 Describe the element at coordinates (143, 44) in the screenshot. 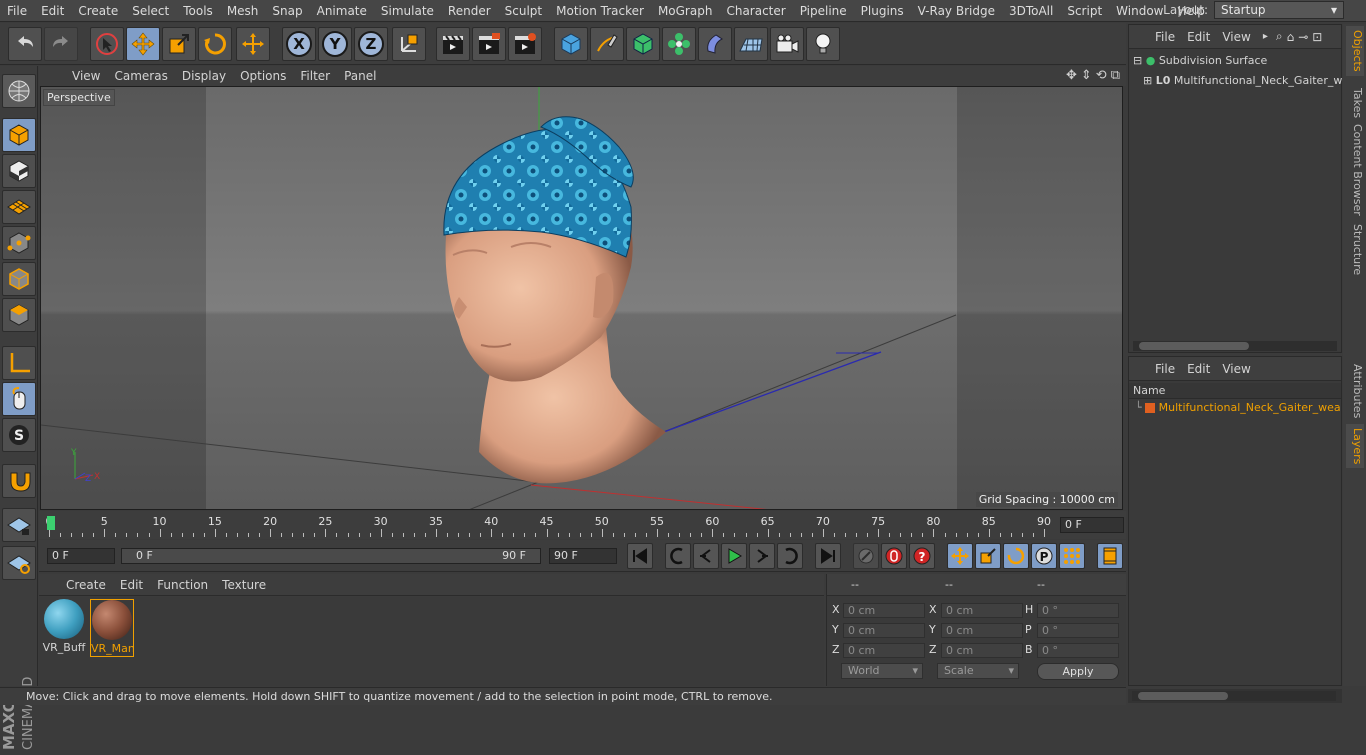

I see `move-tool-button` at that location.